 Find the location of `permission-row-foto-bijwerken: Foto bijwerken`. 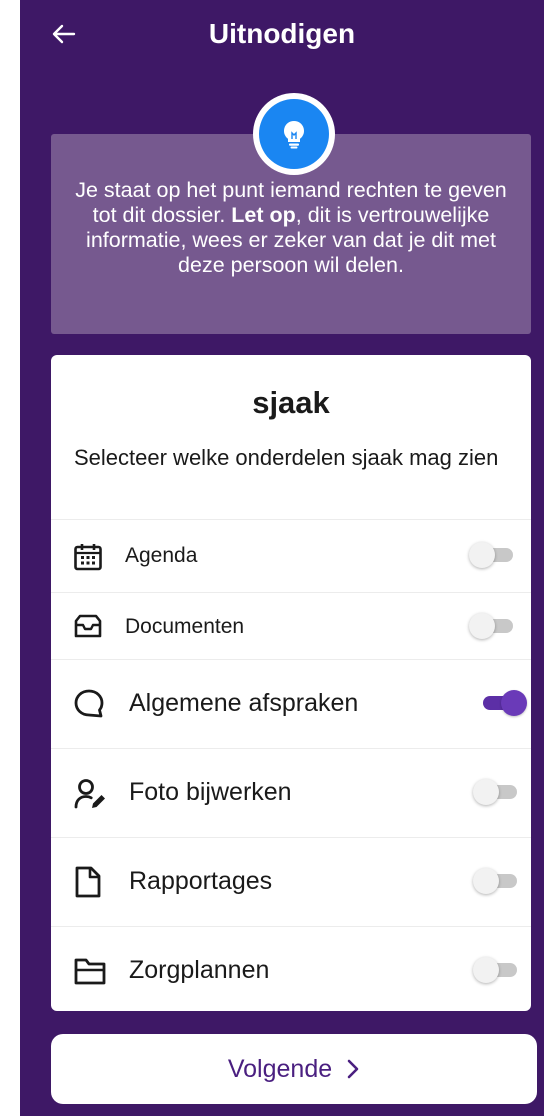

permission-row-foto-bijwerken: Foto bijwerken is located at coordinates (291, 792).